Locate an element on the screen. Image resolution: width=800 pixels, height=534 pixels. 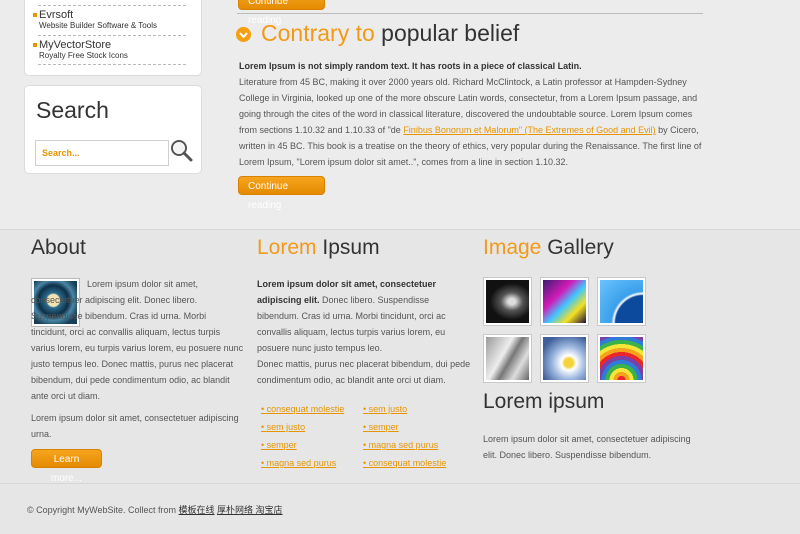
search-panel: Search is located at coordinates (113, 129).